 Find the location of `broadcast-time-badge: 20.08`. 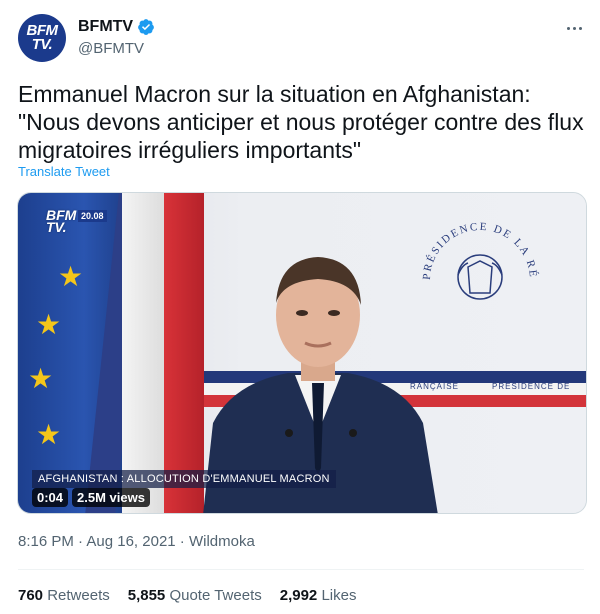

broadcast-time-badge: 20.08 is located at coordinates (92, 216).